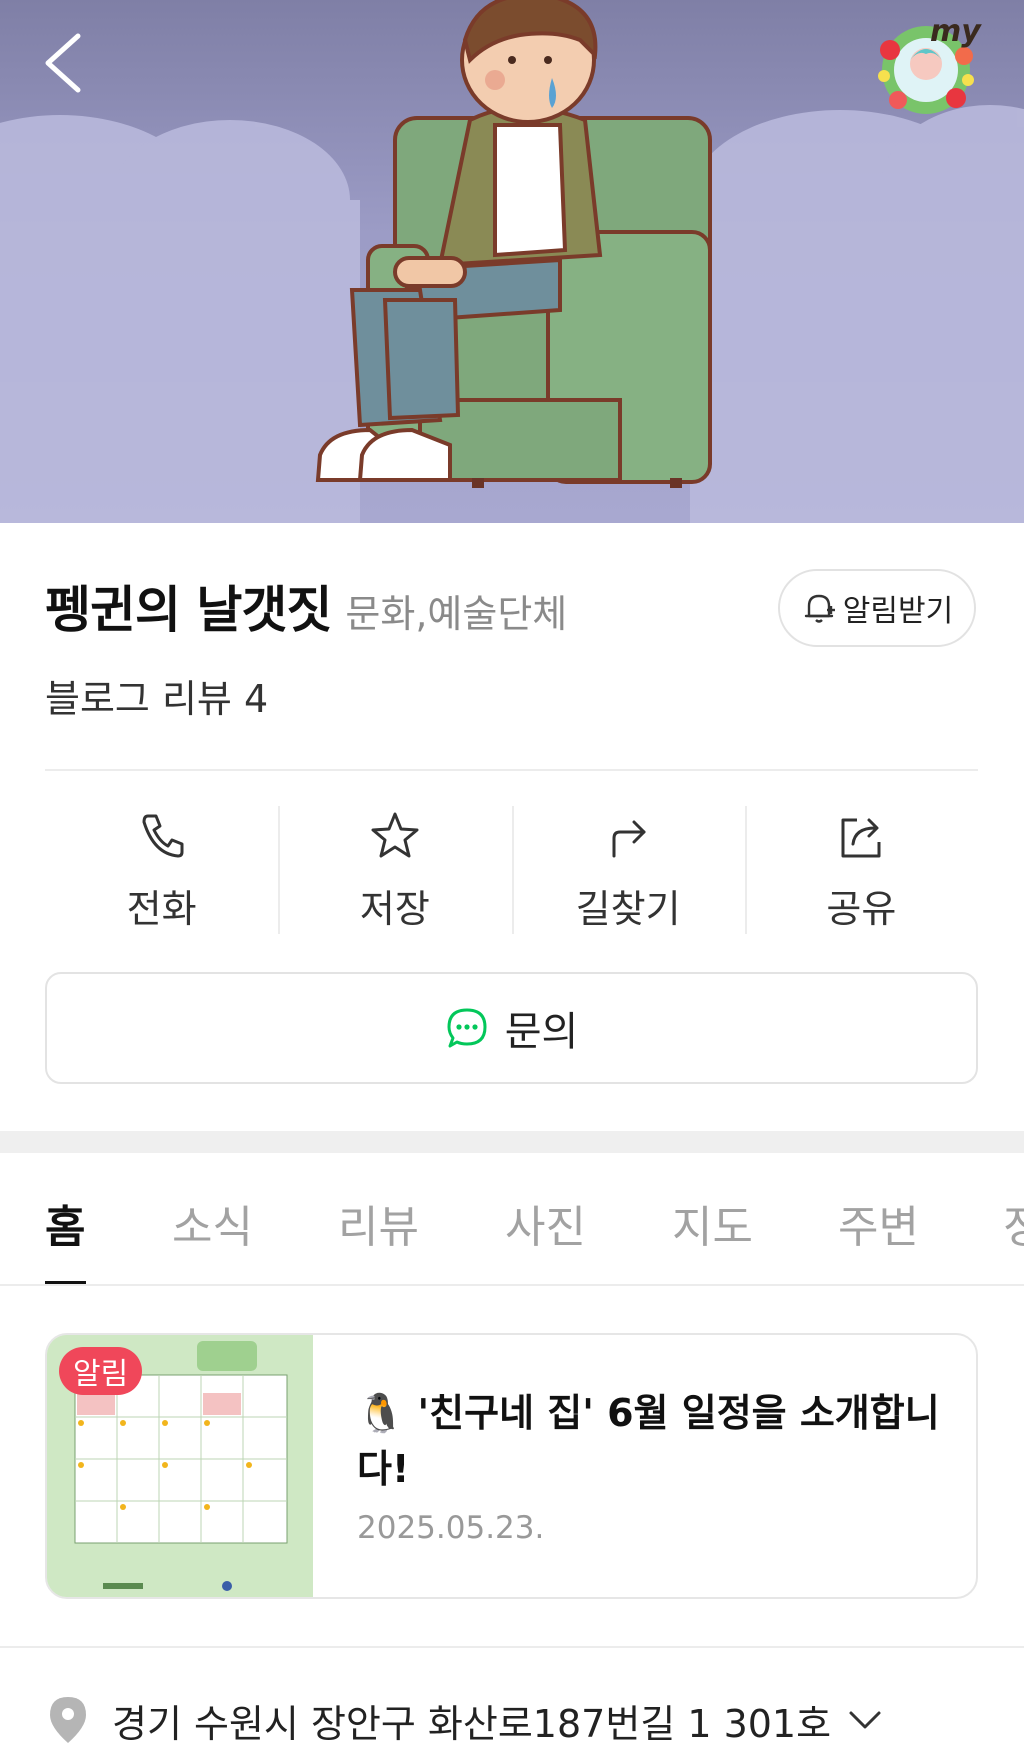  Describe the element at coordinates (878, 1223) in the screenshot. I see `tab-nearby: 주변` at that location.